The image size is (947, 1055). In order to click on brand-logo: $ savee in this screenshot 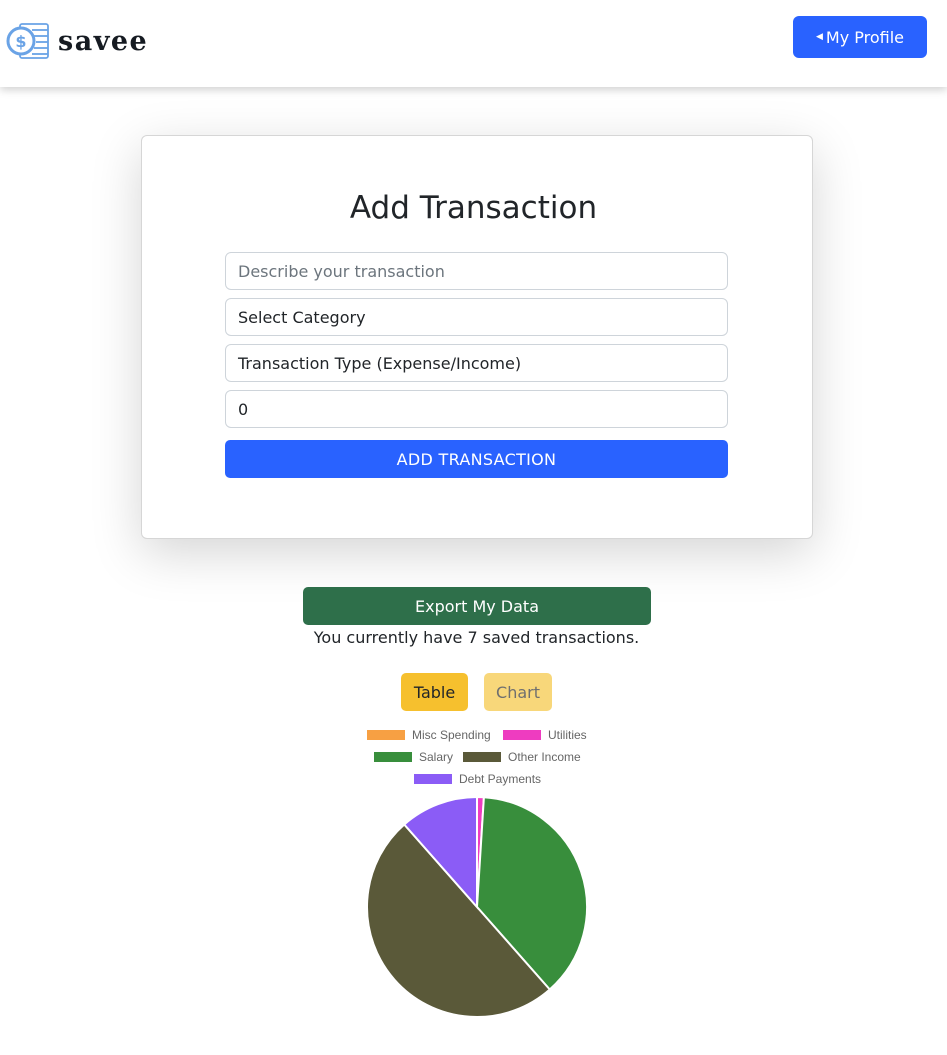, I will do `click(77, 41)`.